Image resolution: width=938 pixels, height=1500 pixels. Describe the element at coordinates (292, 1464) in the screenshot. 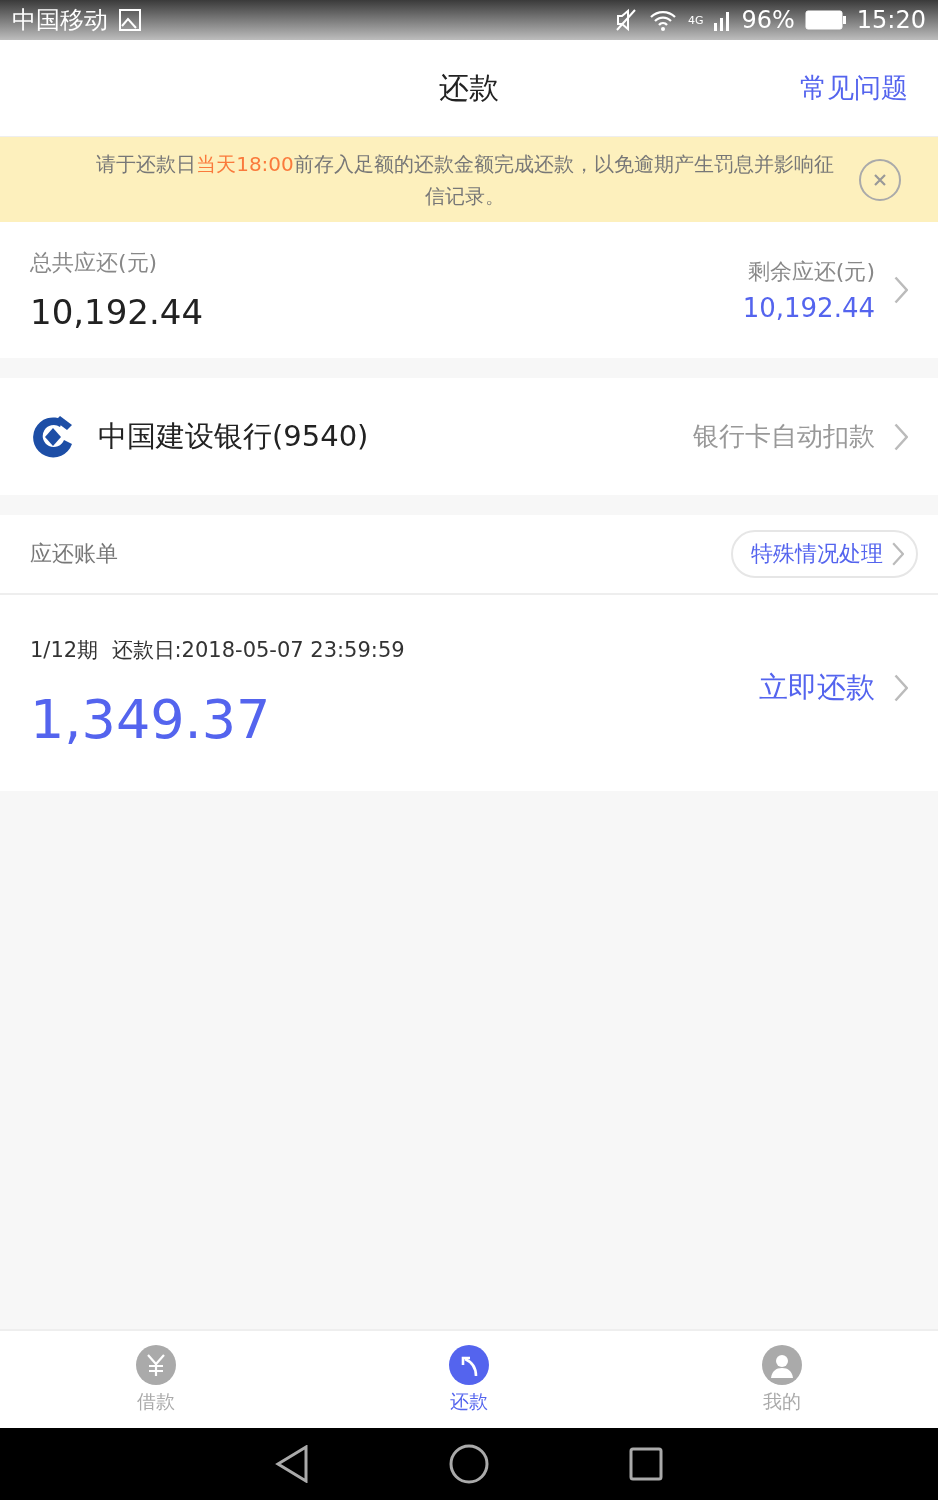

I see `back-icon` at that location.